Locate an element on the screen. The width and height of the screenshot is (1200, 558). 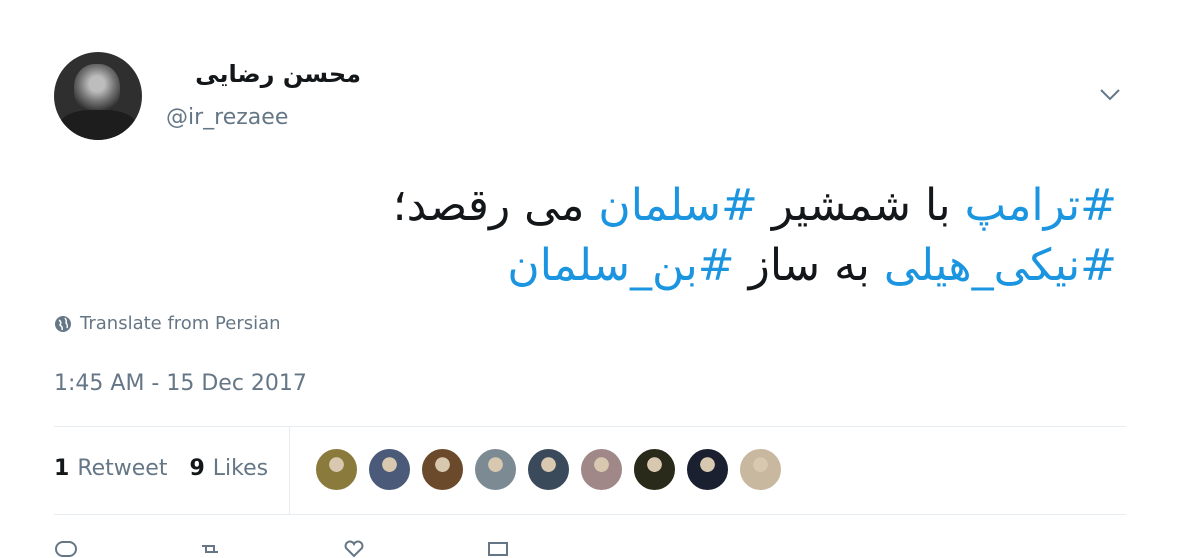
chevron-down-icon is located at coordinates (1110, 94).